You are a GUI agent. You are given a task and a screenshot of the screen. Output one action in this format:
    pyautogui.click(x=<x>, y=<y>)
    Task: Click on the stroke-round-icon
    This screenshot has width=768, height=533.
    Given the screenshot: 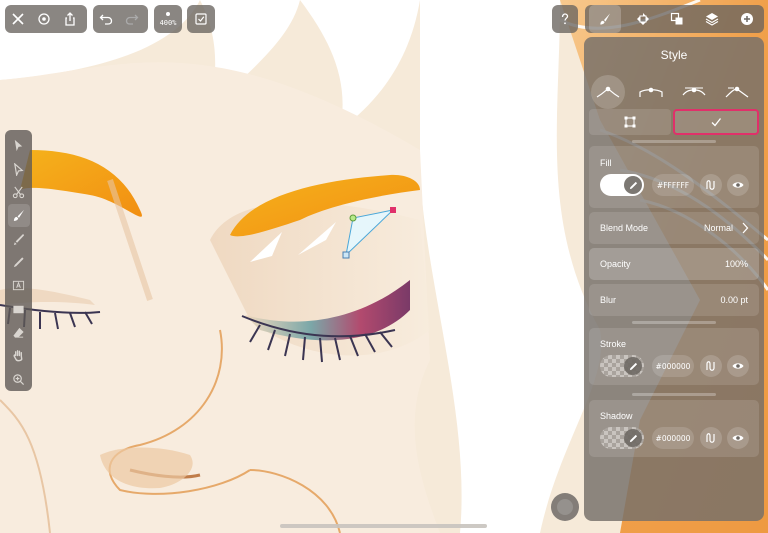 What is the action you would take?
    pyautogui.click(x=608, y=92)
    